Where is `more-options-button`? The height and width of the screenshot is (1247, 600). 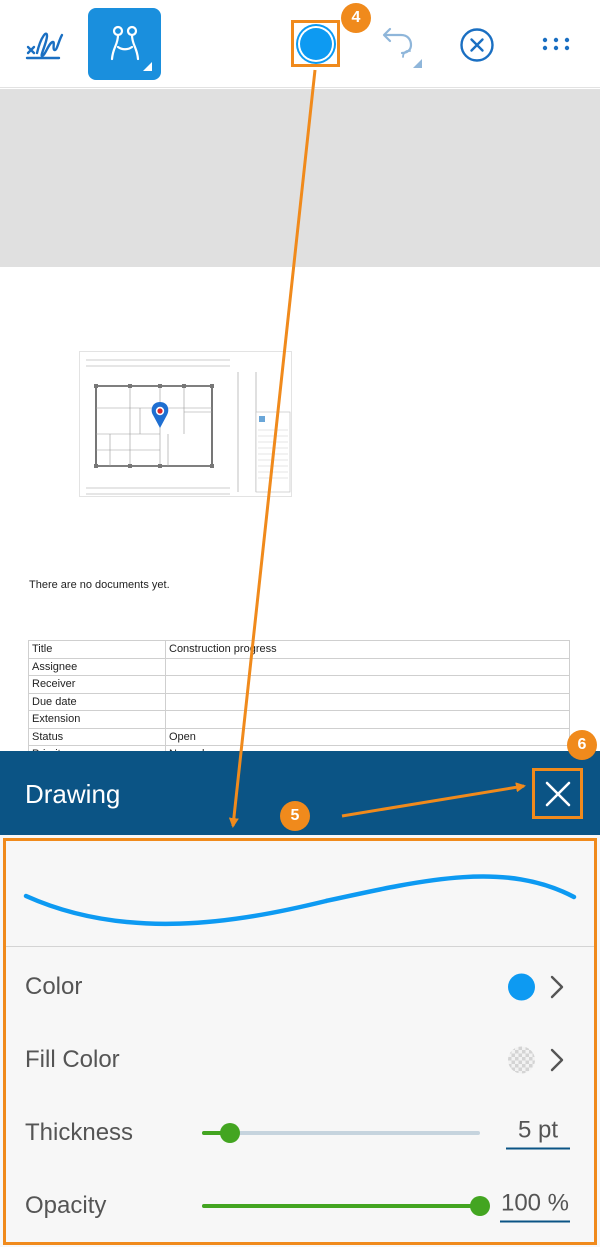 more-options-button is located at coordinates (556, 44).